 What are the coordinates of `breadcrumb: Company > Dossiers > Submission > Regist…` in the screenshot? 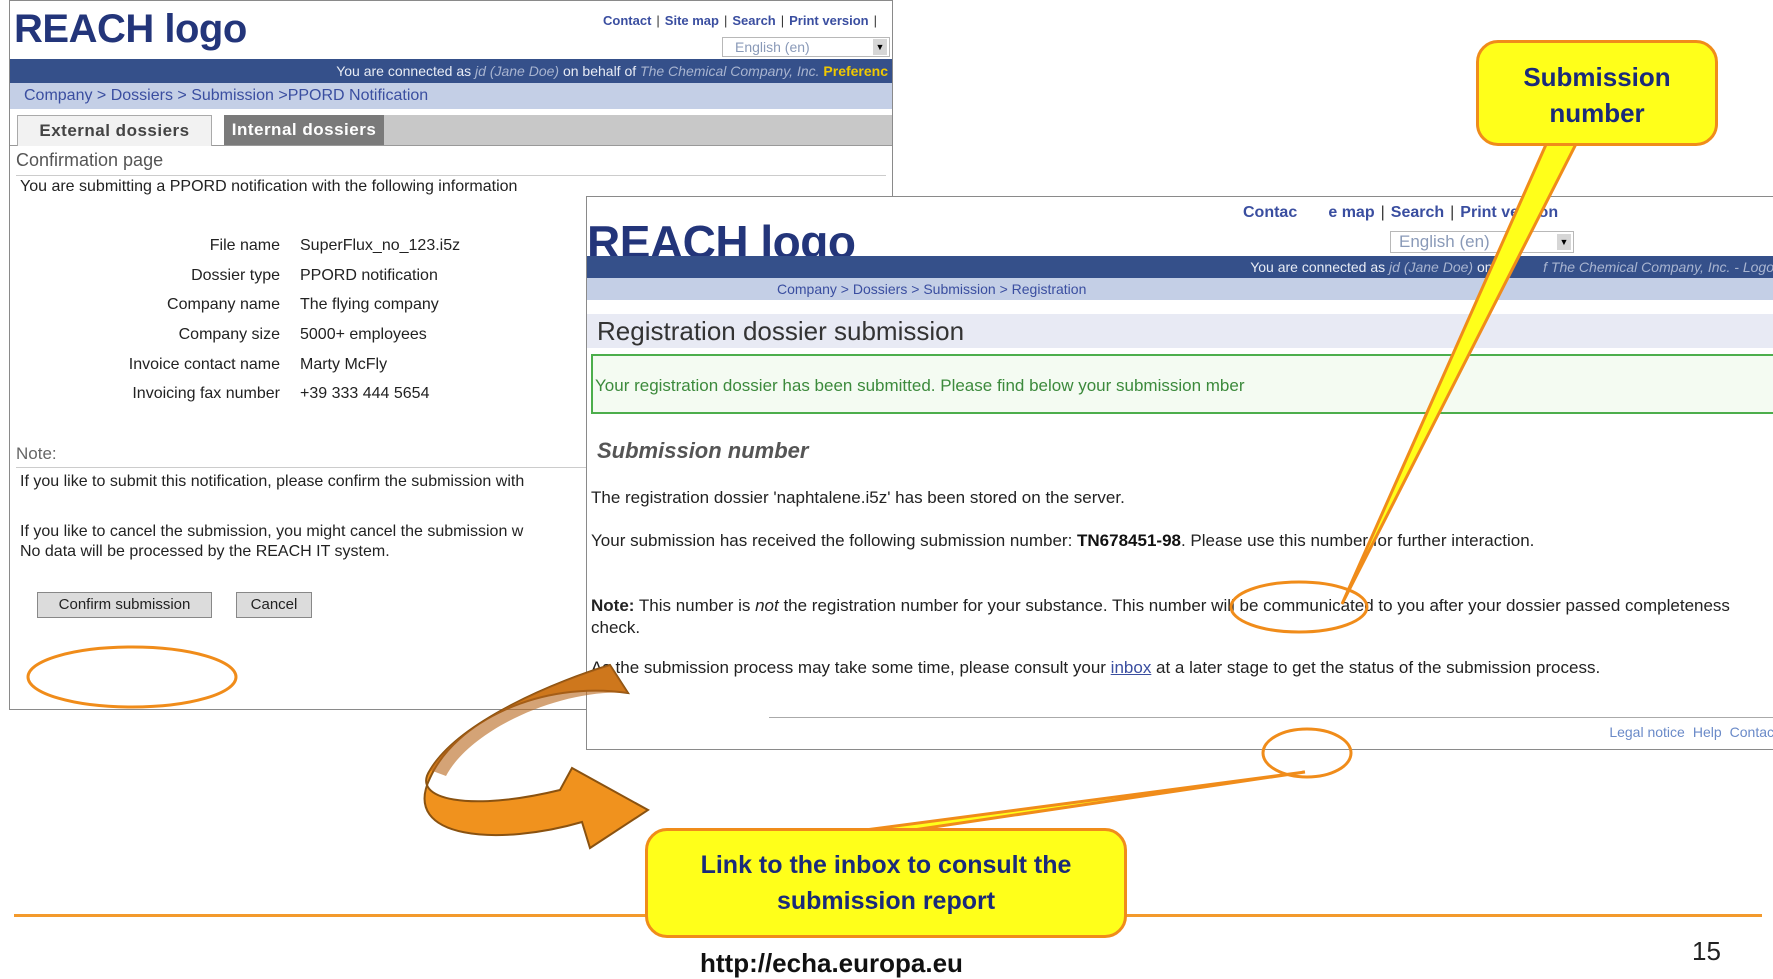 It's located at (1180, 289).